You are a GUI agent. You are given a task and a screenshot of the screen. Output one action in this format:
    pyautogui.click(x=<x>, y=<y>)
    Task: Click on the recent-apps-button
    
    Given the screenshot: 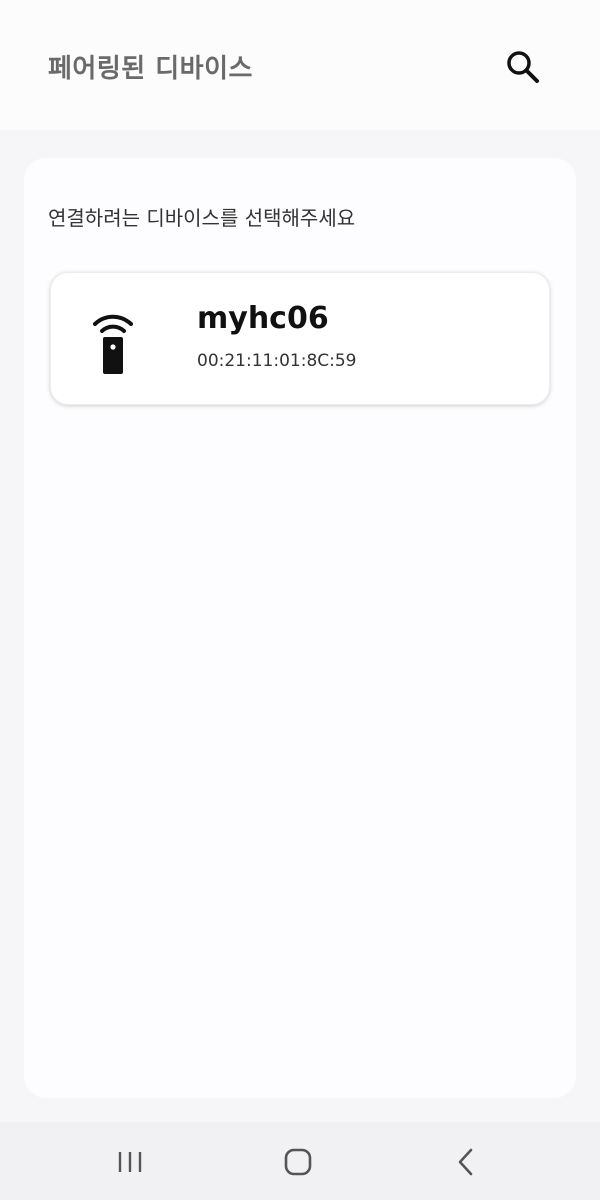 What is the action you would take?
    pyautogui.click(x=130, y=1162)
    